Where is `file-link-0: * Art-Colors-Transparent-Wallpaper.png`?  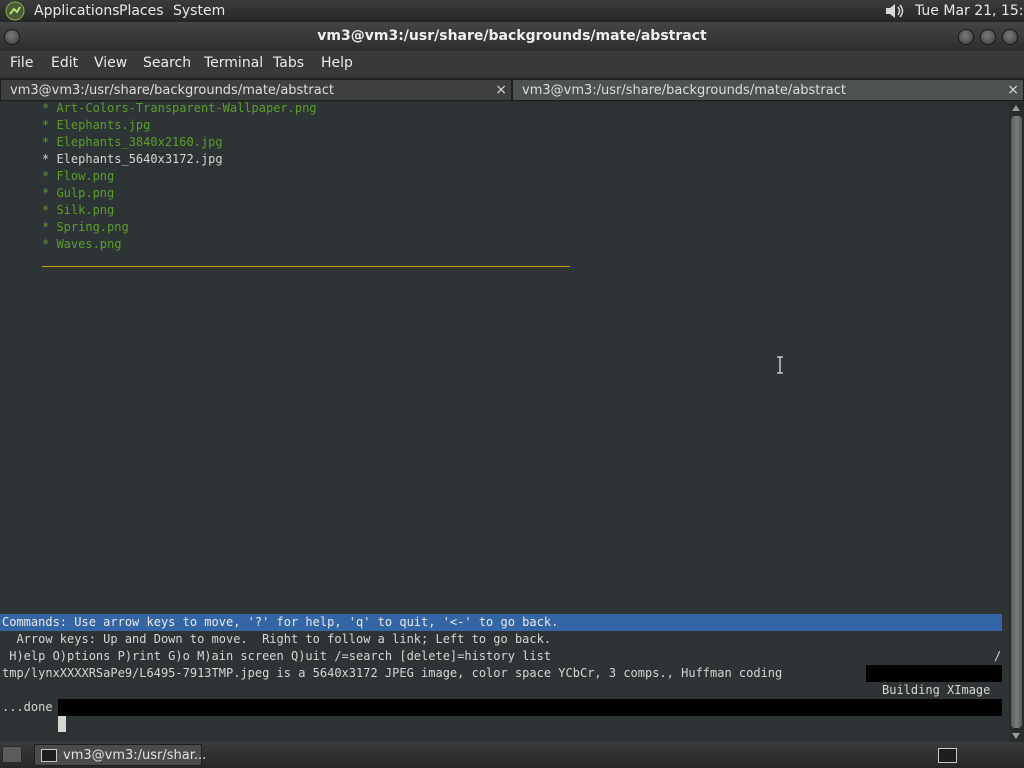 file-link-0: * Art-Colors-Transparent-Wallpaper.png is located at coordinates (179, 108).